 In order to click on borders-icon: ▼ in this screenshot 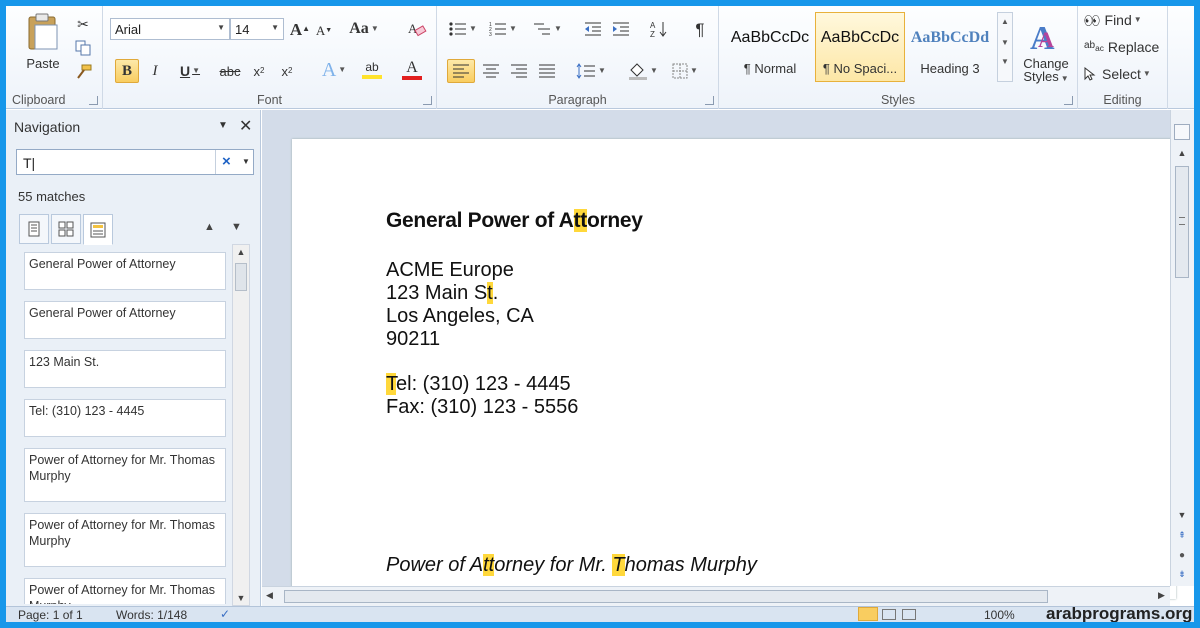, I will do `click(685, 71)`.